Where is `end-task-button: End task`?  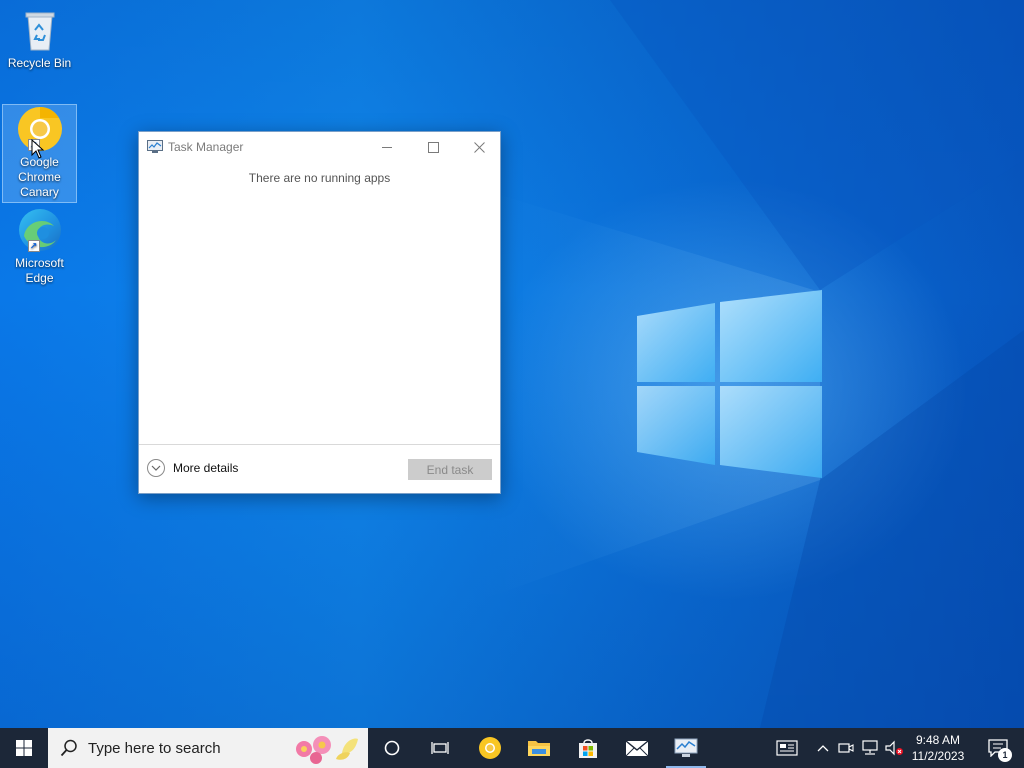
end-task-button: End task is located at coordinates (450, 469).